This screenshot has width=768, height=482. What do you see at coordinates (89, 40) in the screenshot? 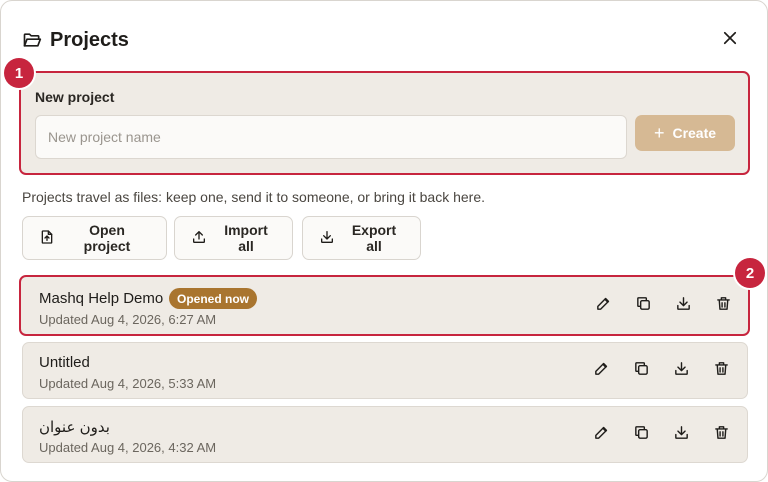
I see `dialog-title: Projects` at bounding box center [89, 40].